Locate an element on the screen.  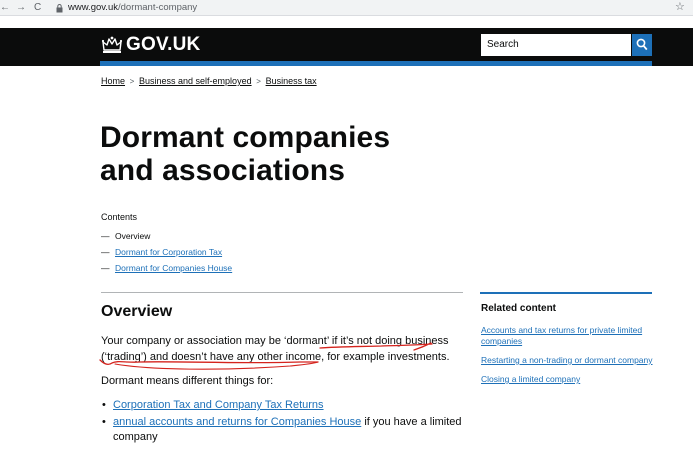
list-item: Corporation Tax and Company Tax Returns is located at coordinates (286, 405).